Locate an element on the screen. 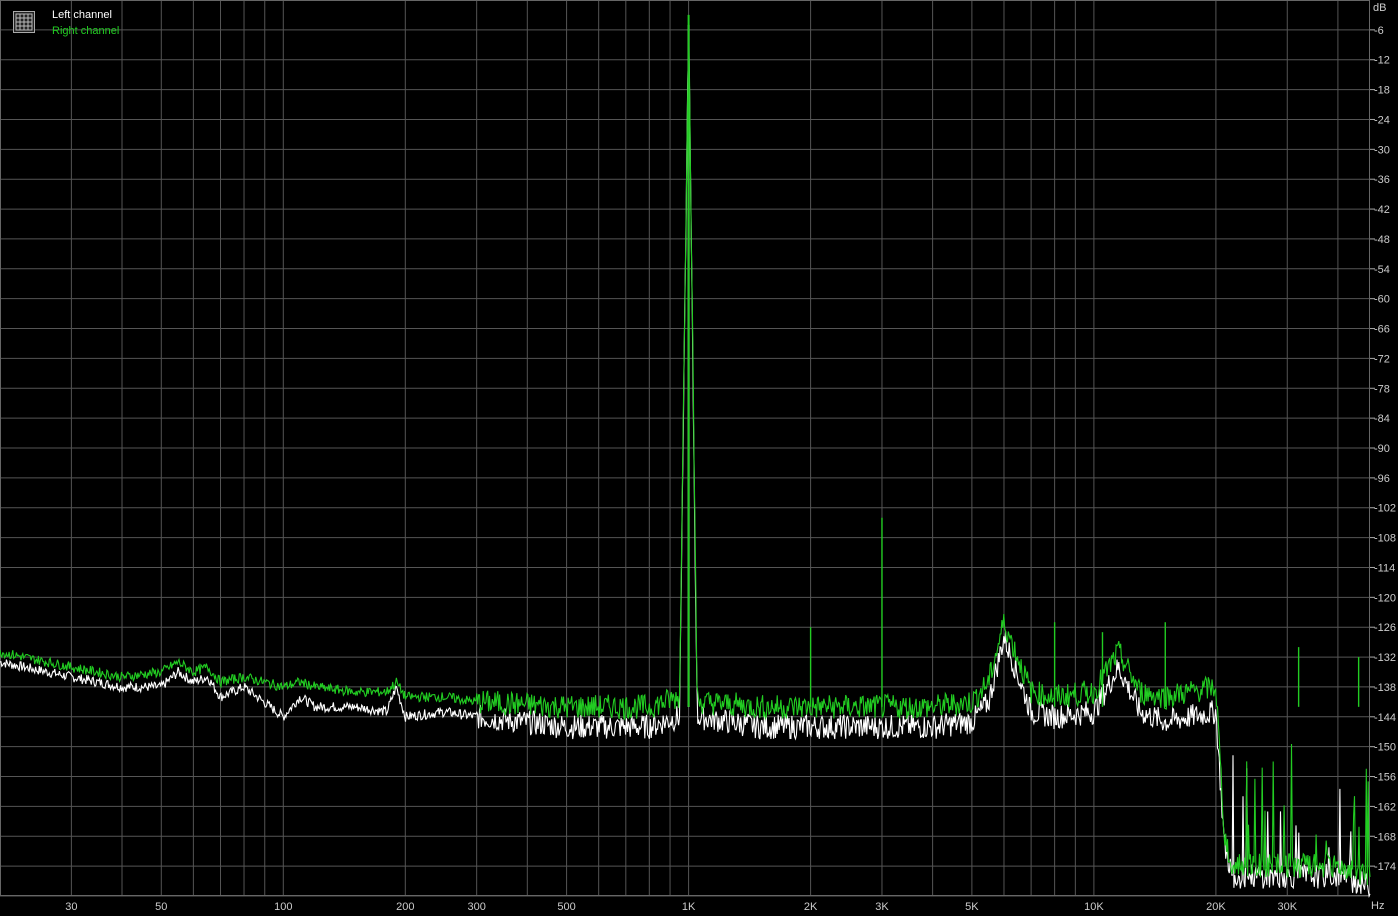  y-tick-label: -168 is located at coordinates (1385, 837).